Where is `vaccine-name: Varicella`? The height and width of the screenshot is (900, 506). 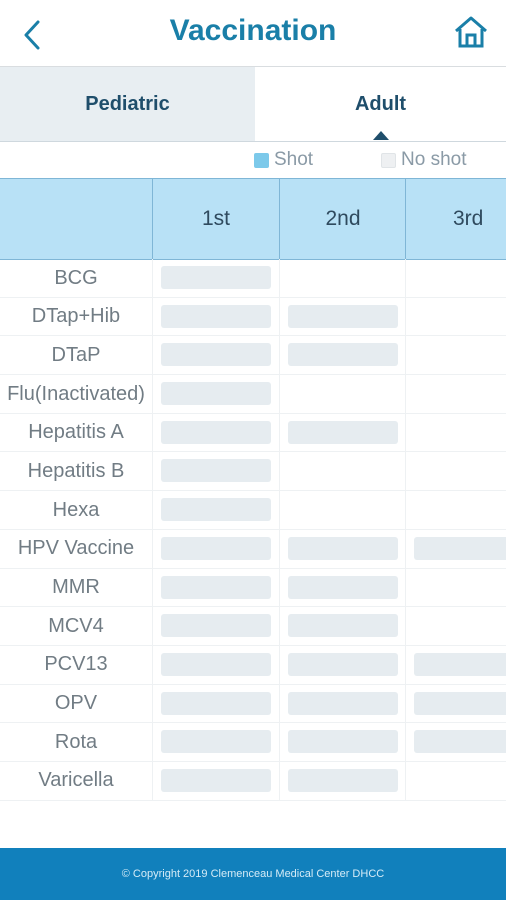
vaccine-name: Varicella is located at coordinates (76, 780).